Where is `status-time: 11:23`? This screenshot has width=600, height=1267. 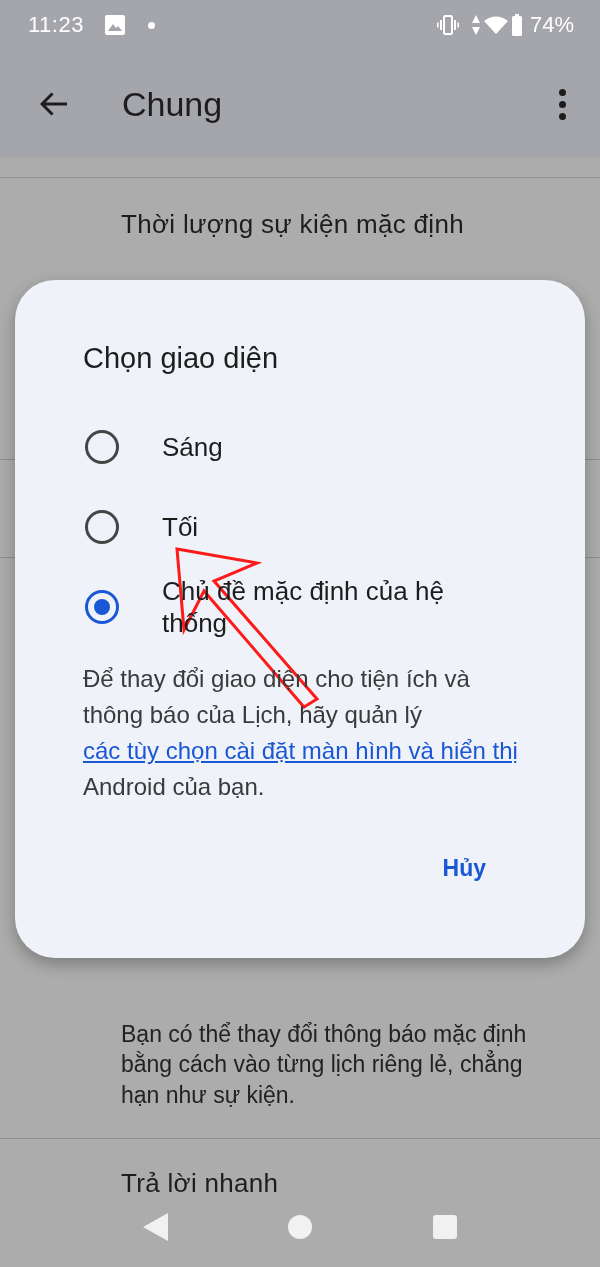
status-time: 11:23 is located at coordinates (56, 25).